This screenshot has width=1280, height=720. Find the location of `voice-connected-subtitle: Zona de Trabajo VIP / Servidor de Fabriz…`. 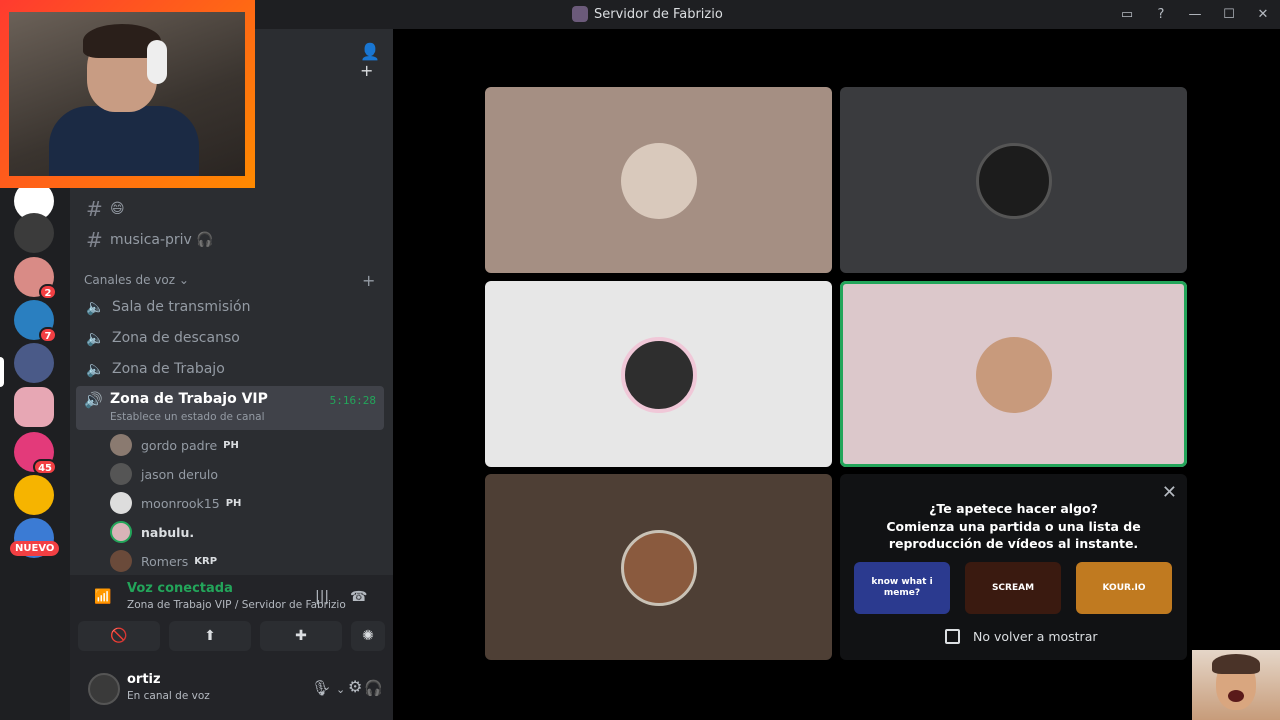

voice-connected-subtitle: Zona de Trabajo VIP / Servidor de Fabriz… is located at coordinates (236, 605).